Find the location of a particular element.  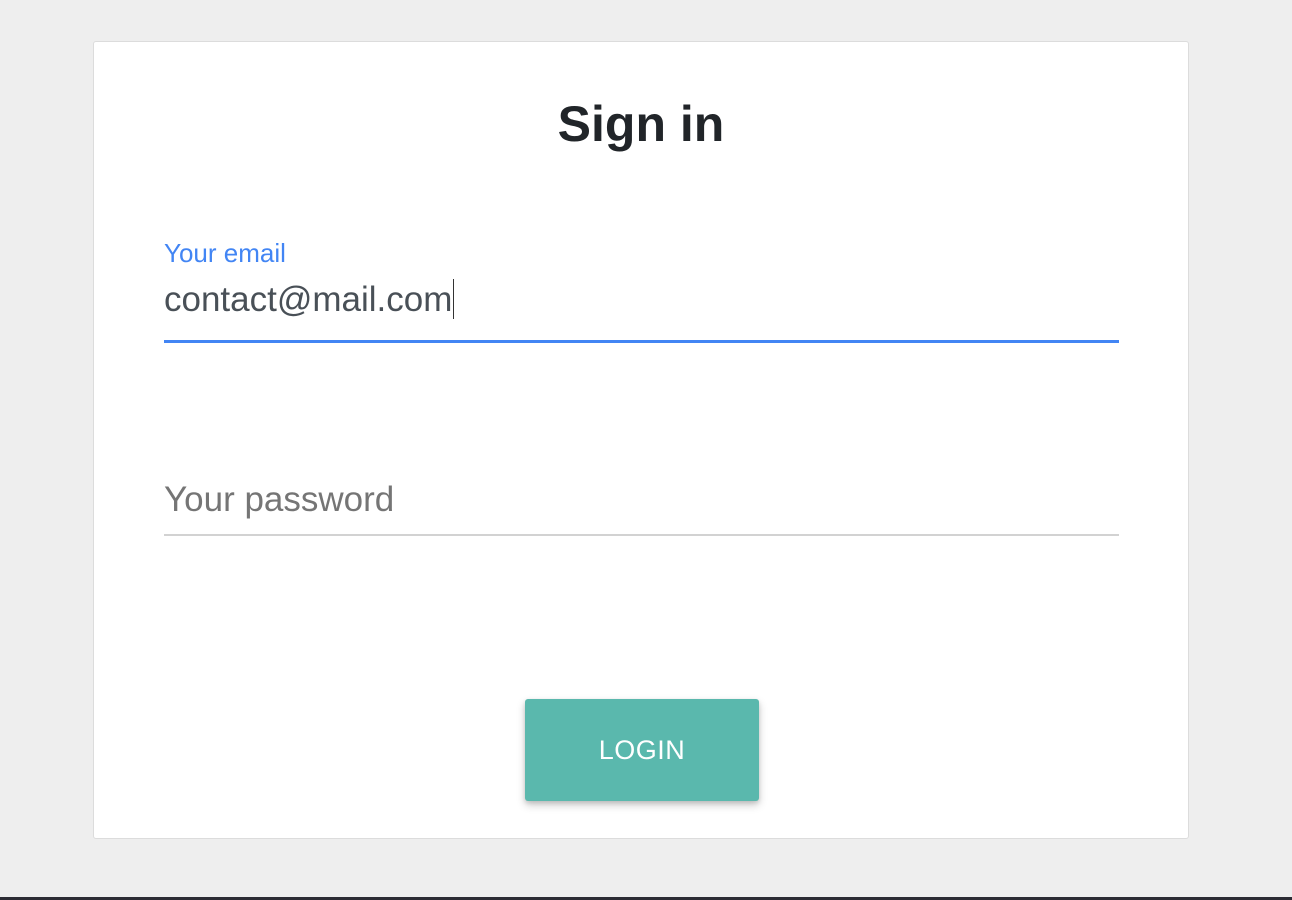

email-underline is located at coordinates (641, 341).